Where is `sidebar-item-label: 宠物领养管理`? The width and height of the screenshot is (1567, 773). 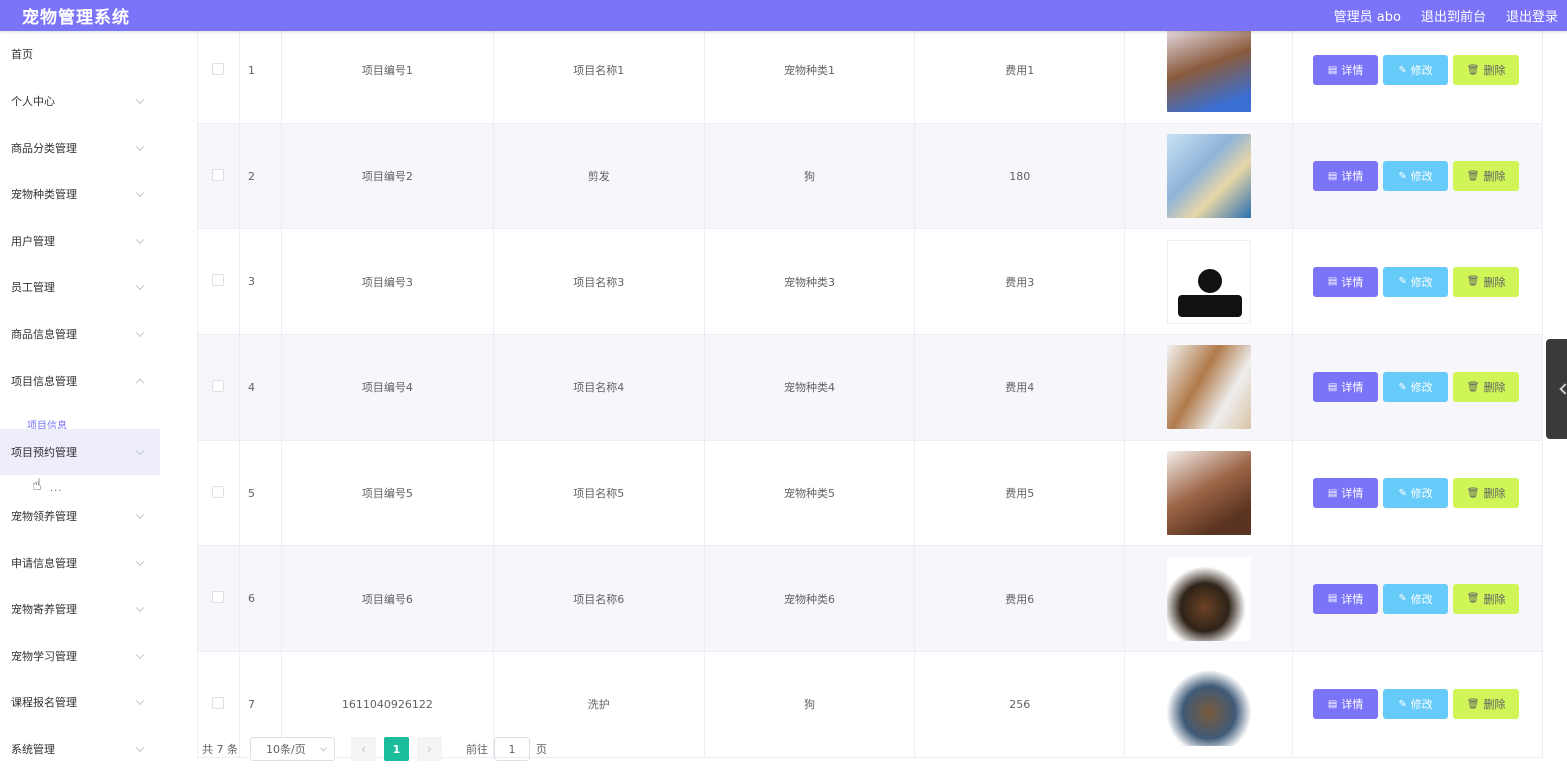 sidebar-item-label: 宠物领养管理 is located at coordinates (44, 516).